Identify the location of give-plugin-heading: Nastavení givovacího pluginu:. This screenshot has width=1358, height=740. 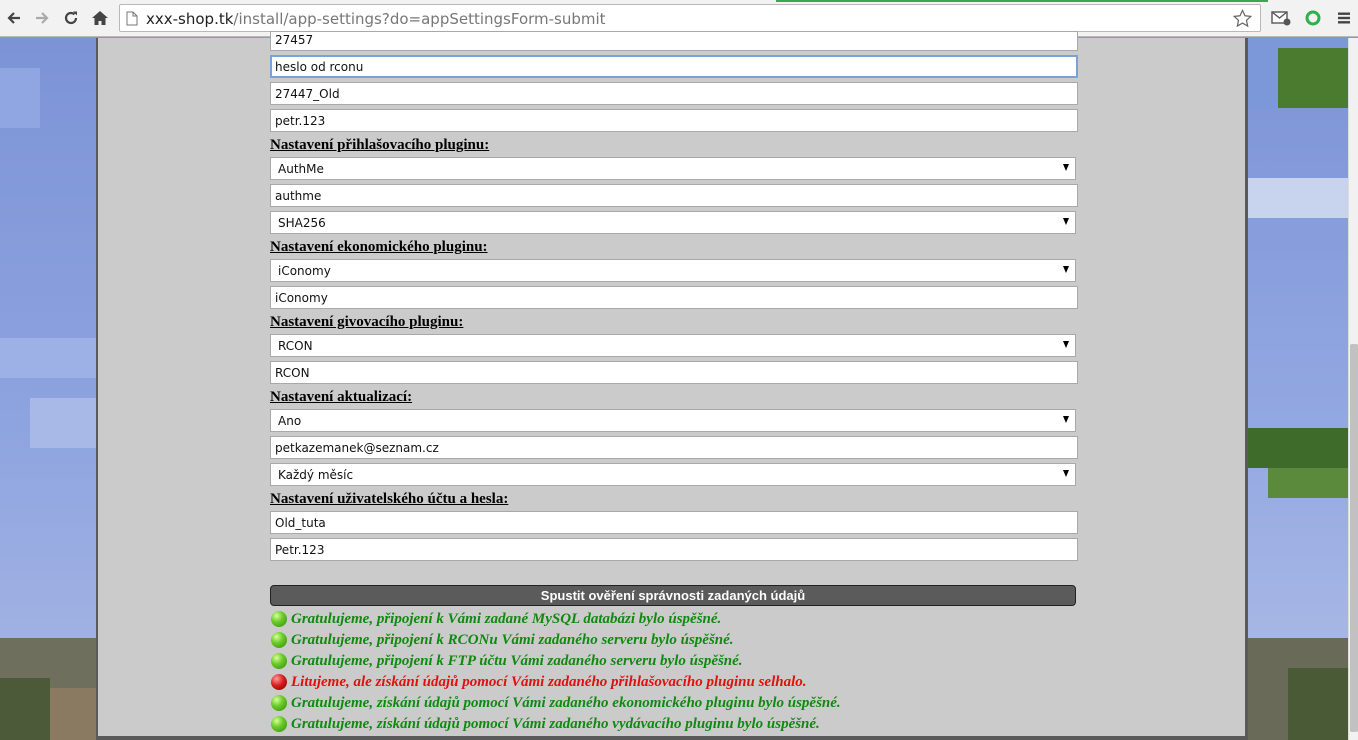
(367, 322).